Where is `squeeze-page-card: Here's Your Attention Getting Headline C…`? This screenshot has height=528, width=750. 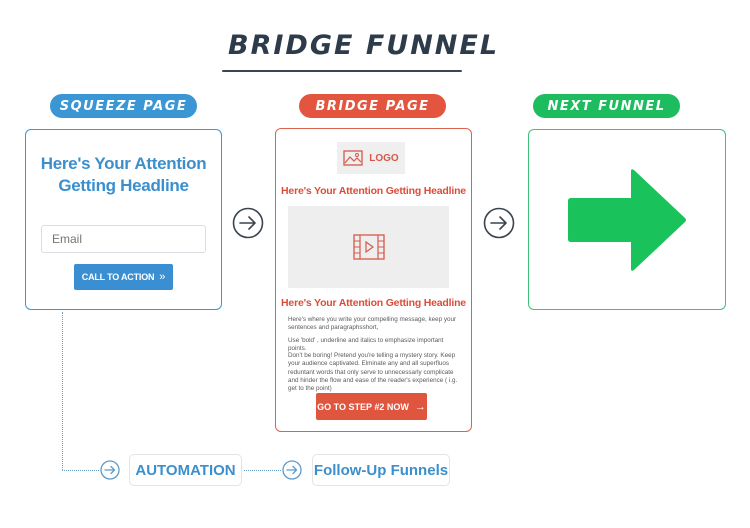 squeeze-page-card: Here's Your Attention Getting Headline C… is located at coordinates (123, 219).